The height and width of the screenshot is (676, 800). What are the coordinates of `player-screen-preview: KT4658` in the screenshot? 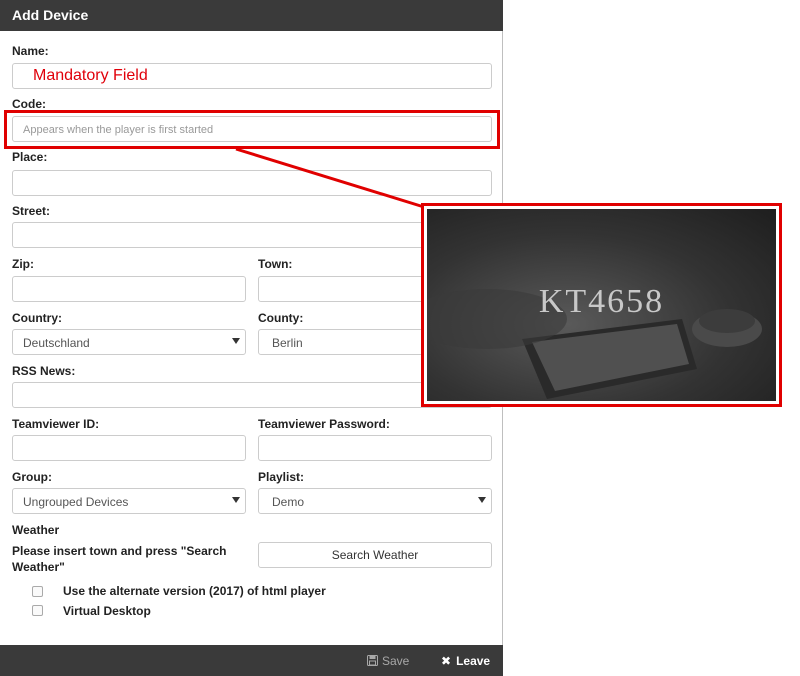 It's located at (601, 305).